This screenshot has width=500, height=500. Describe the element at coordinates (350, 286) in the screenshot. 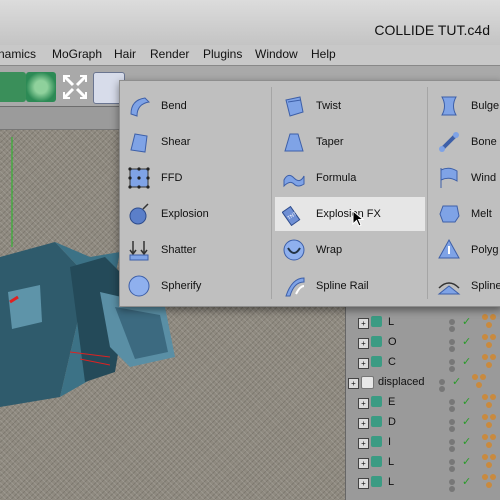

I see `menu-item-spline-rail: Spline Rail` at that location.